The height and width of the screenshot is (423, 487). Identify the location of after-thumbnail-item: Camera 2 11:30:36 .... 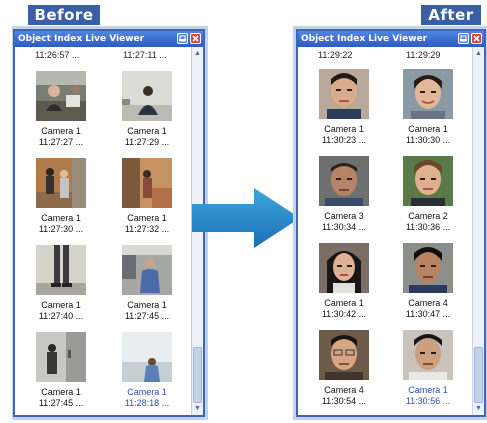
(428, 194).